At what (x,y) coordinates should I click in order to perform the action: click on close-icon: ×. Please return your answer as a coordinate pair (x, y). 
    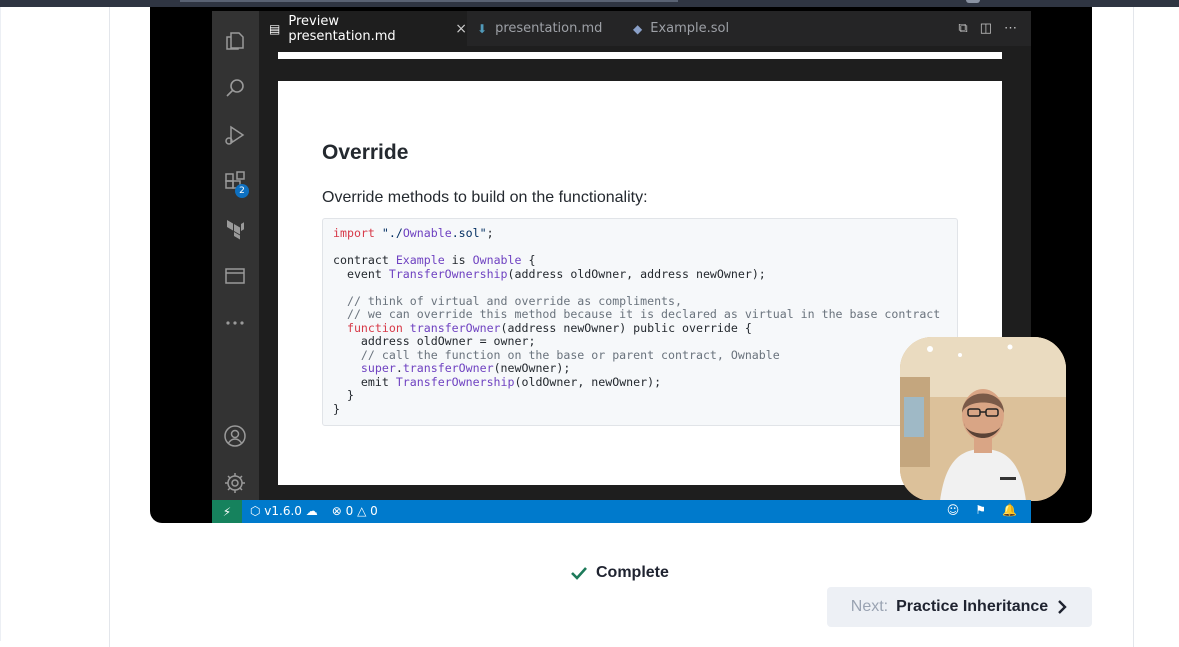
    Looking at the image, I should click on (461, 28).